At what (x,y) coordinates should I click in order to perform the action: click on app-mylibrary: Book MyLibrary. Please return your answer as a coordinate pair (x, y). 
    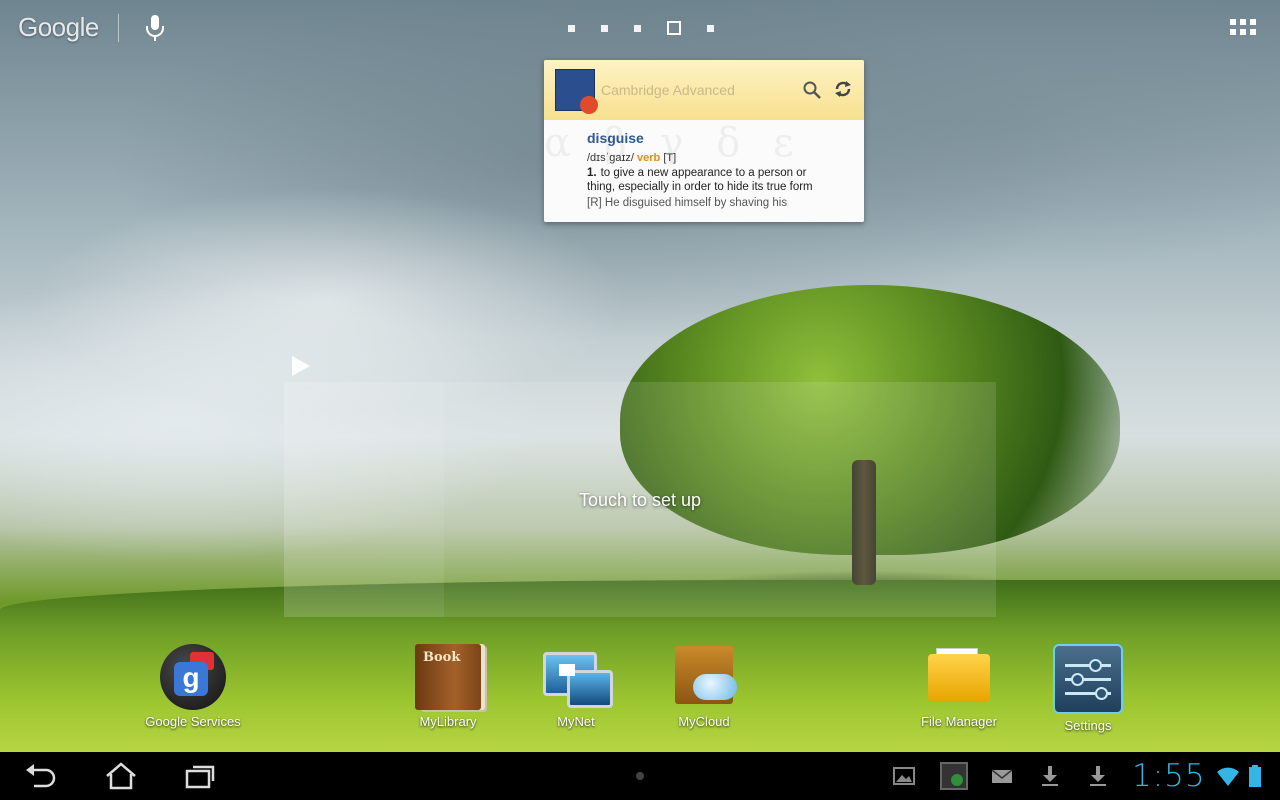
    Looking at the image, I should click on (448, 686).